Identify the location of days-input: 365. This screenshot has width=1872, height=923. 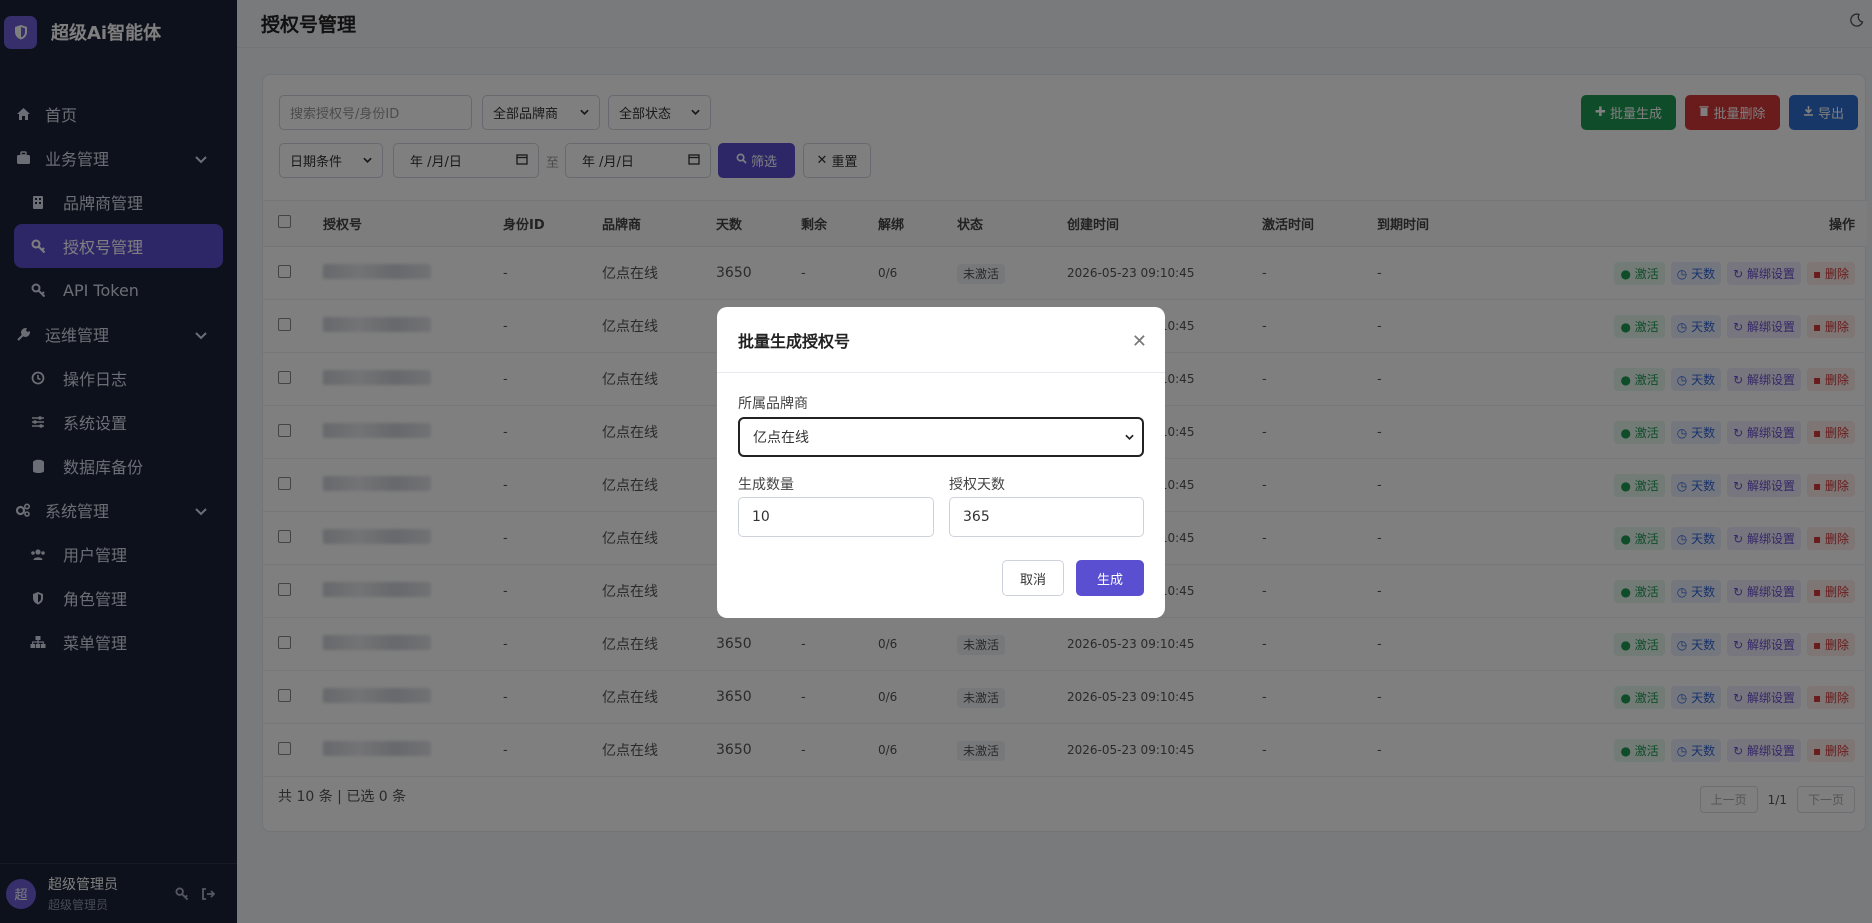
(1046, 517).